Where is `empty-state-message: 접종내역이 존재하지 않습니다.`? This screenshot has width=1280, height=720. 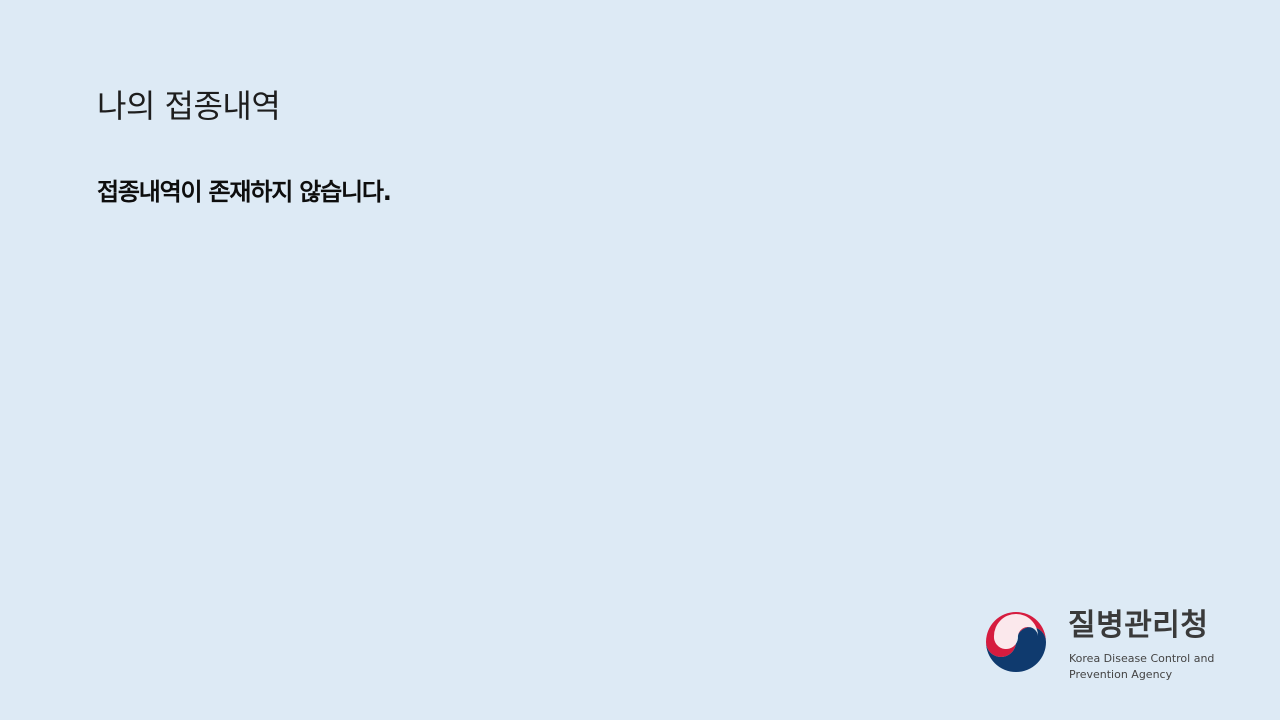
empty-state-message: 접종내역이 존재하지 않습니다. is located at coordinates (244, 192).